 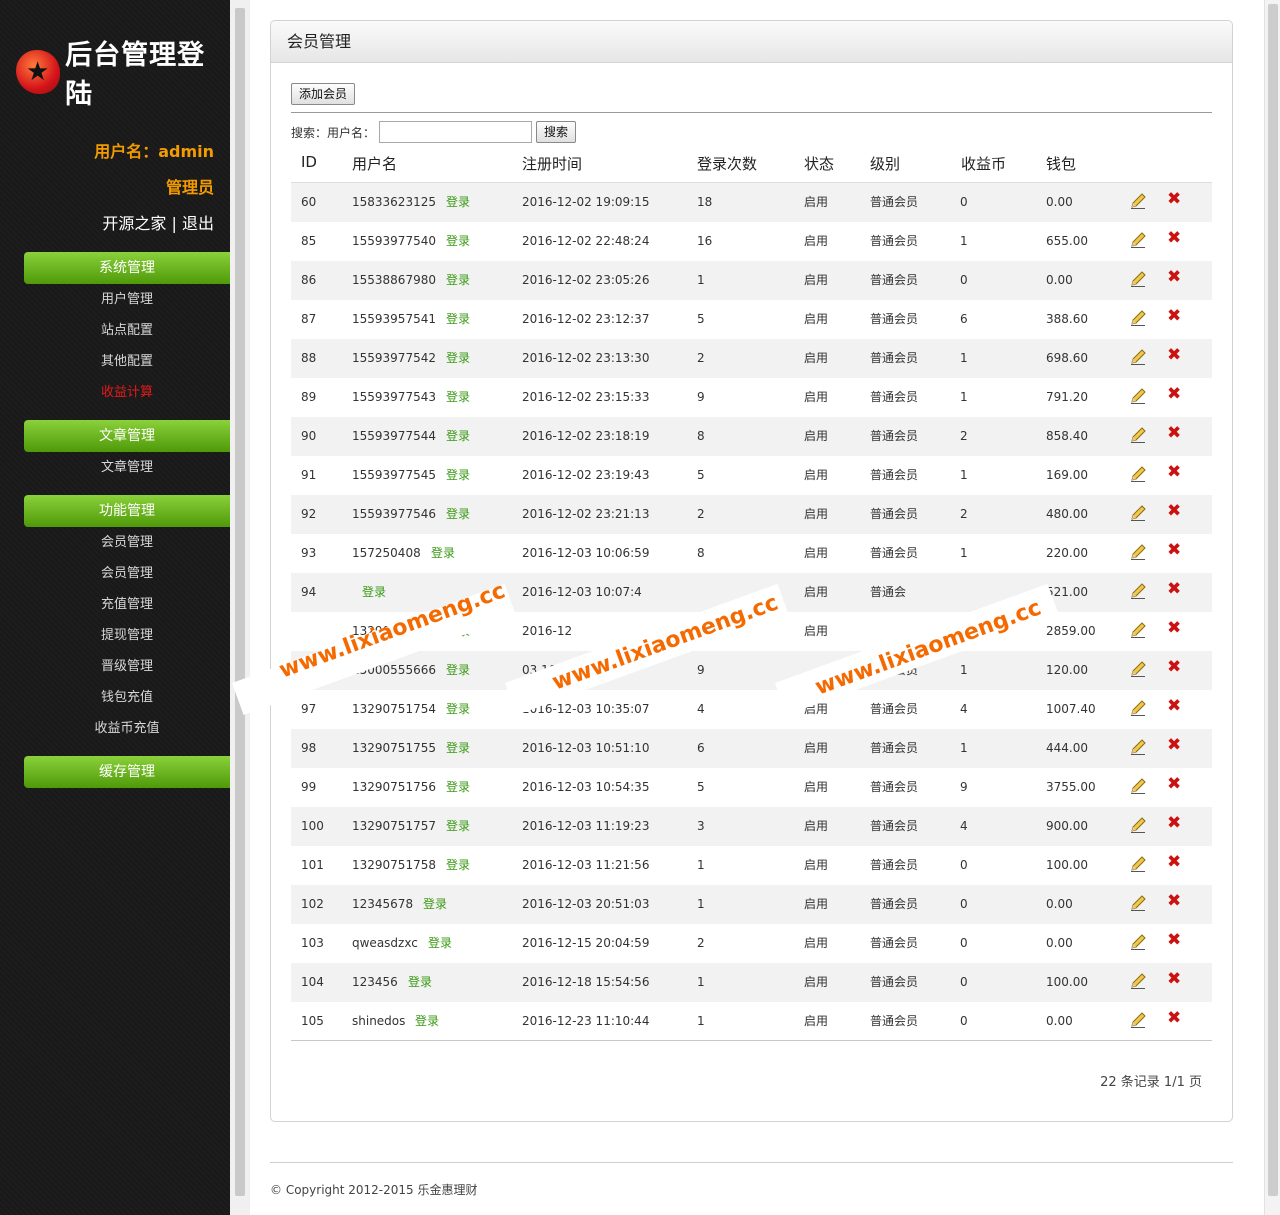 What do you see at coordinates (556, 132) in the screenshot?
I see `search-button: 搜索` at bounding box center [556, 132].